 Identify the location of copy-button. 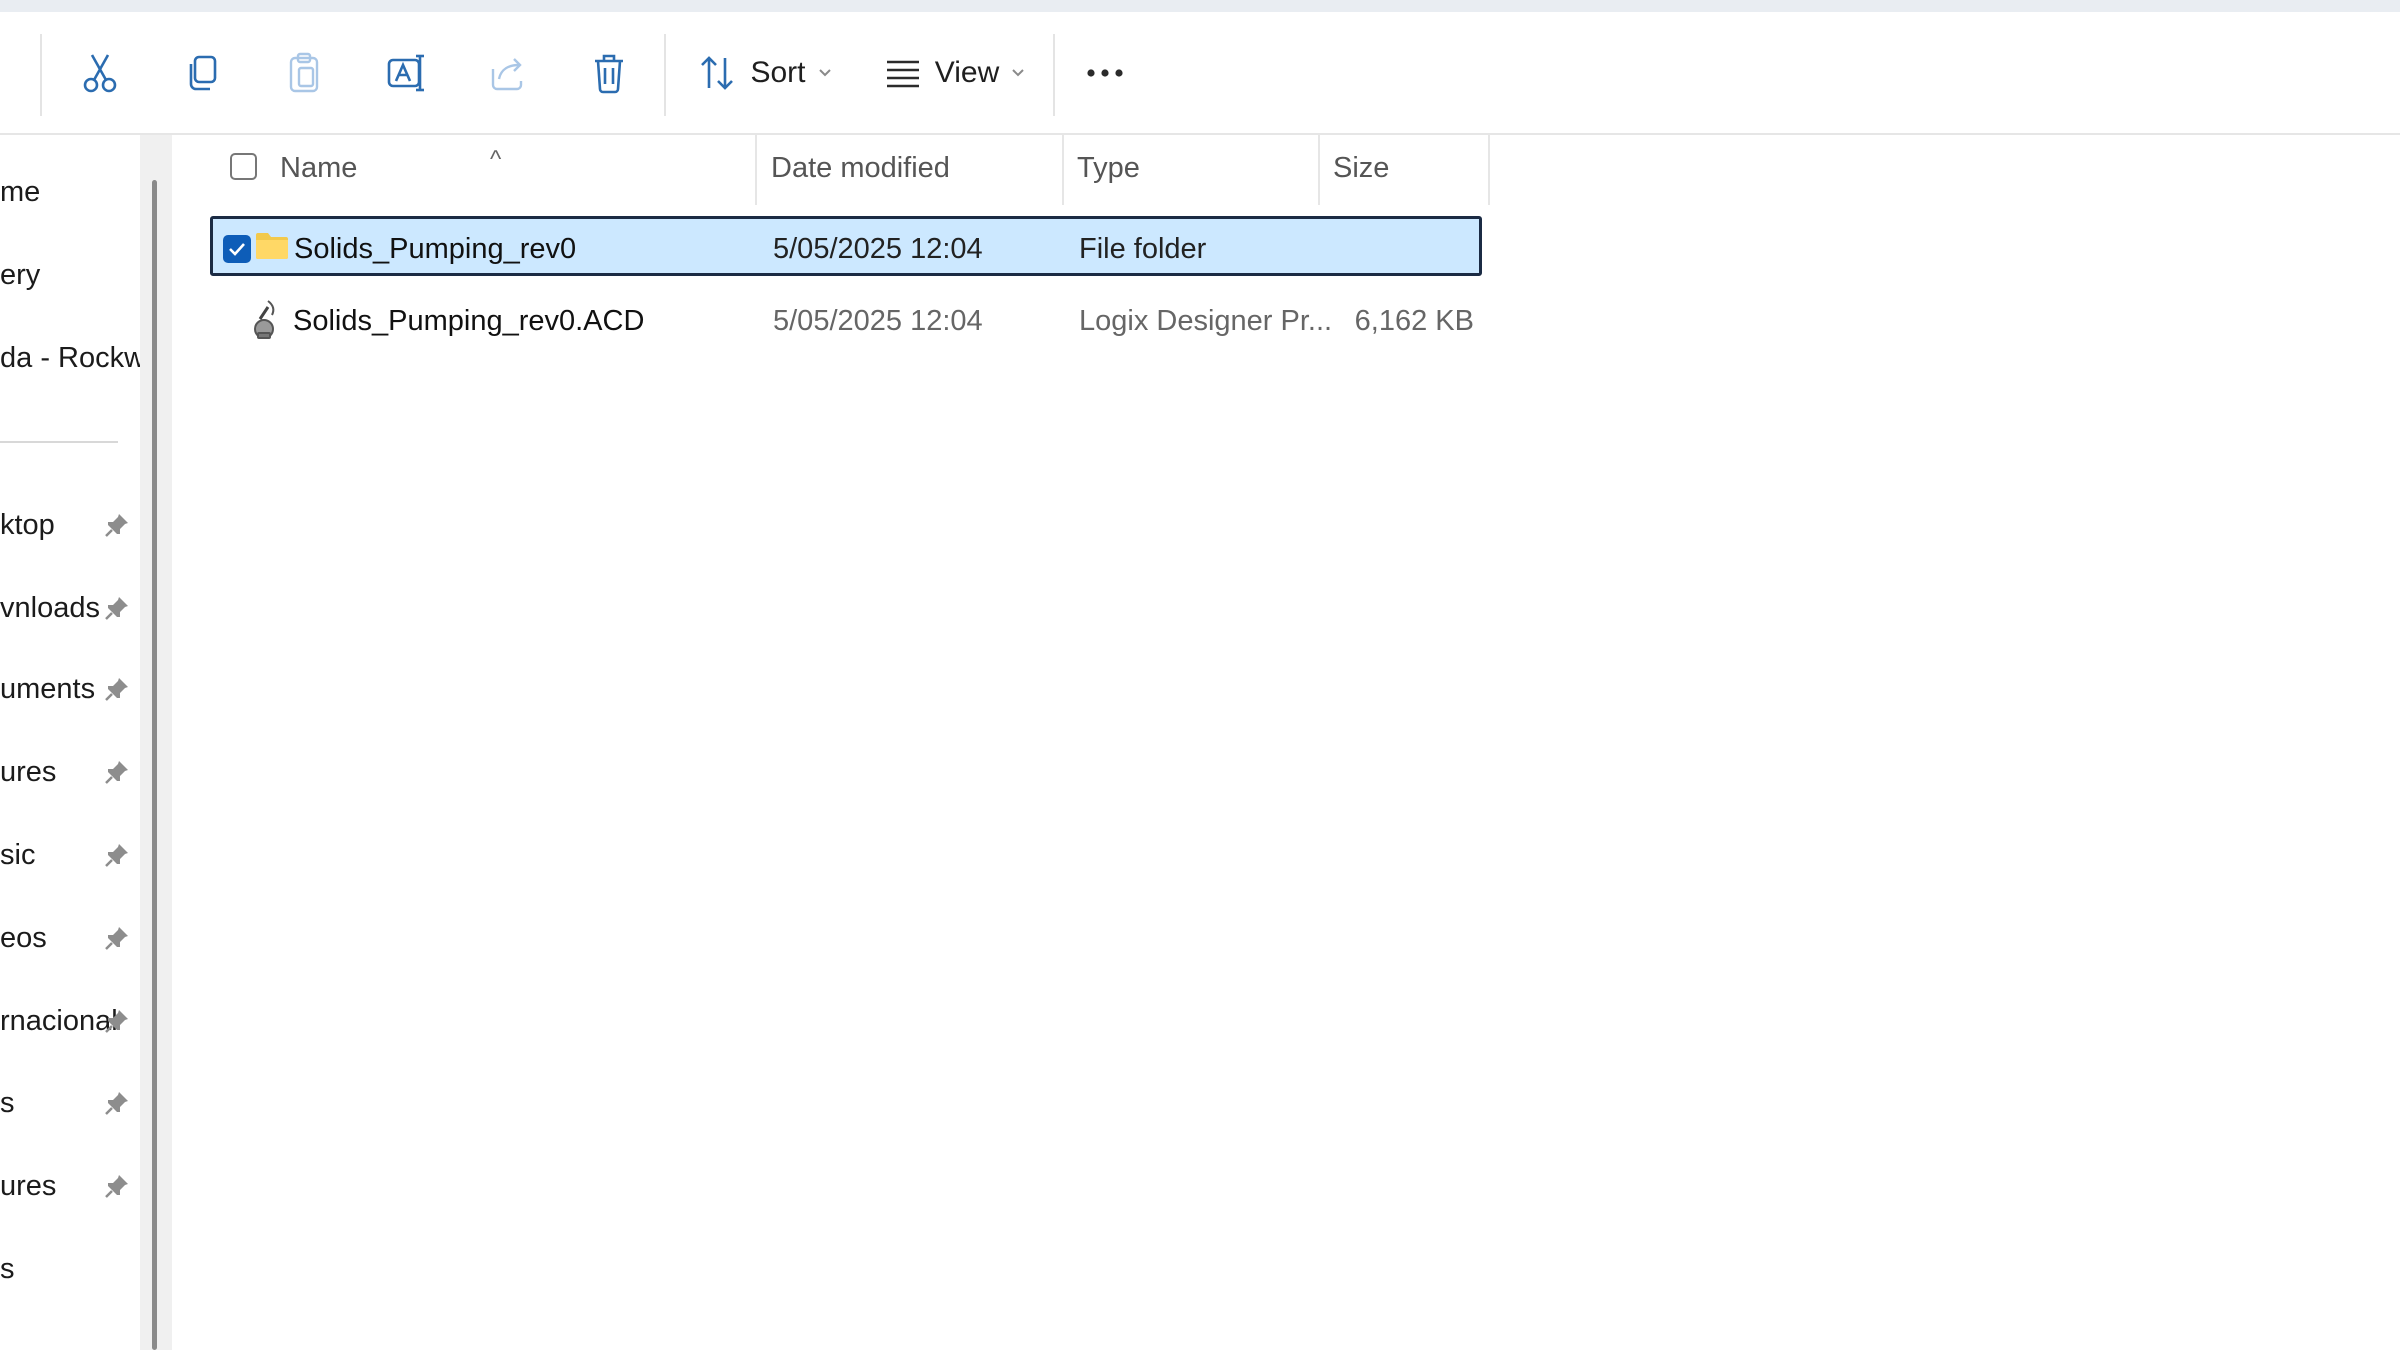
(202, 72).